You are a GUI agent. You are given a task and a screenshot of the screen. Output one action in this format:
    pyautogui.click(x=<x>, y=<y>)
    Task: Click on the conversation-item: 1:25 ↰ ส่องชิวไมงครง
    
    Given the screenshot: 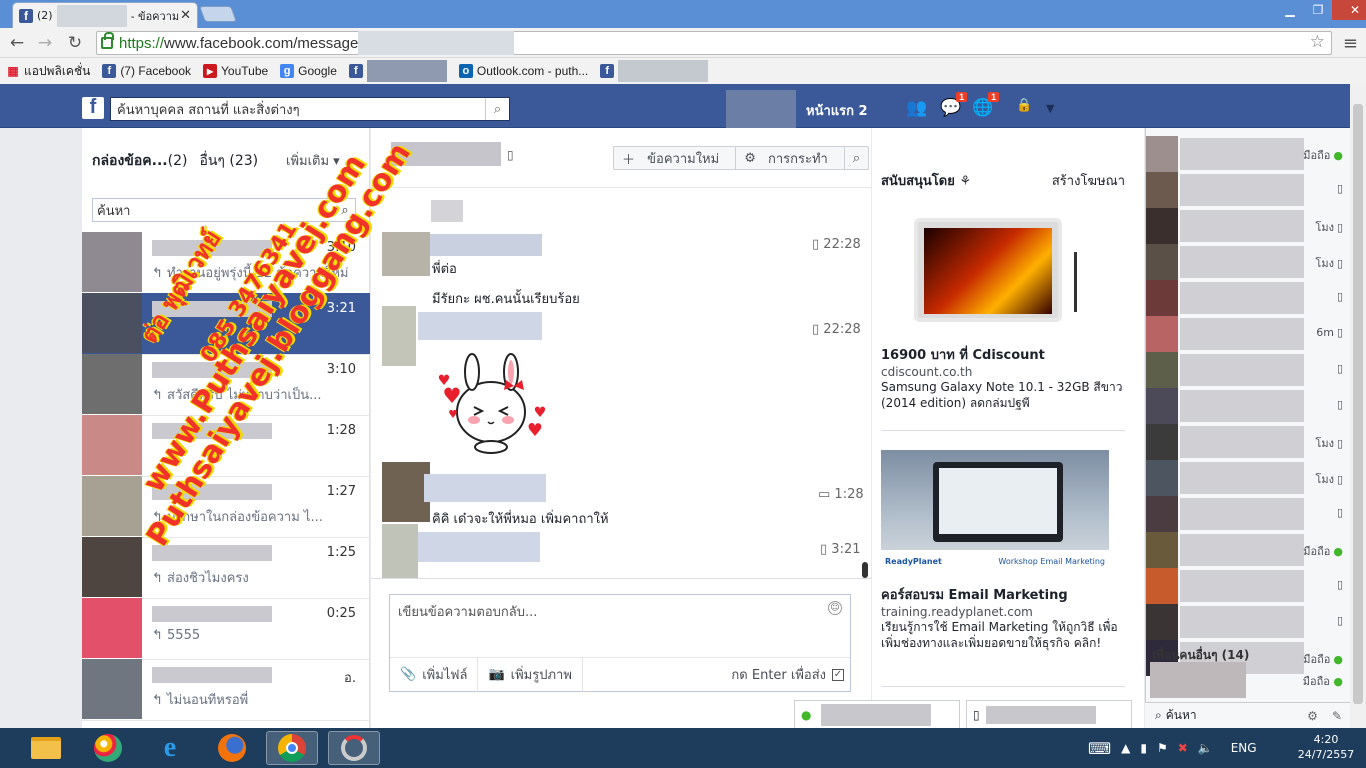 What is the action you would take?
    pyautogui.click(x=226, y=568)
    